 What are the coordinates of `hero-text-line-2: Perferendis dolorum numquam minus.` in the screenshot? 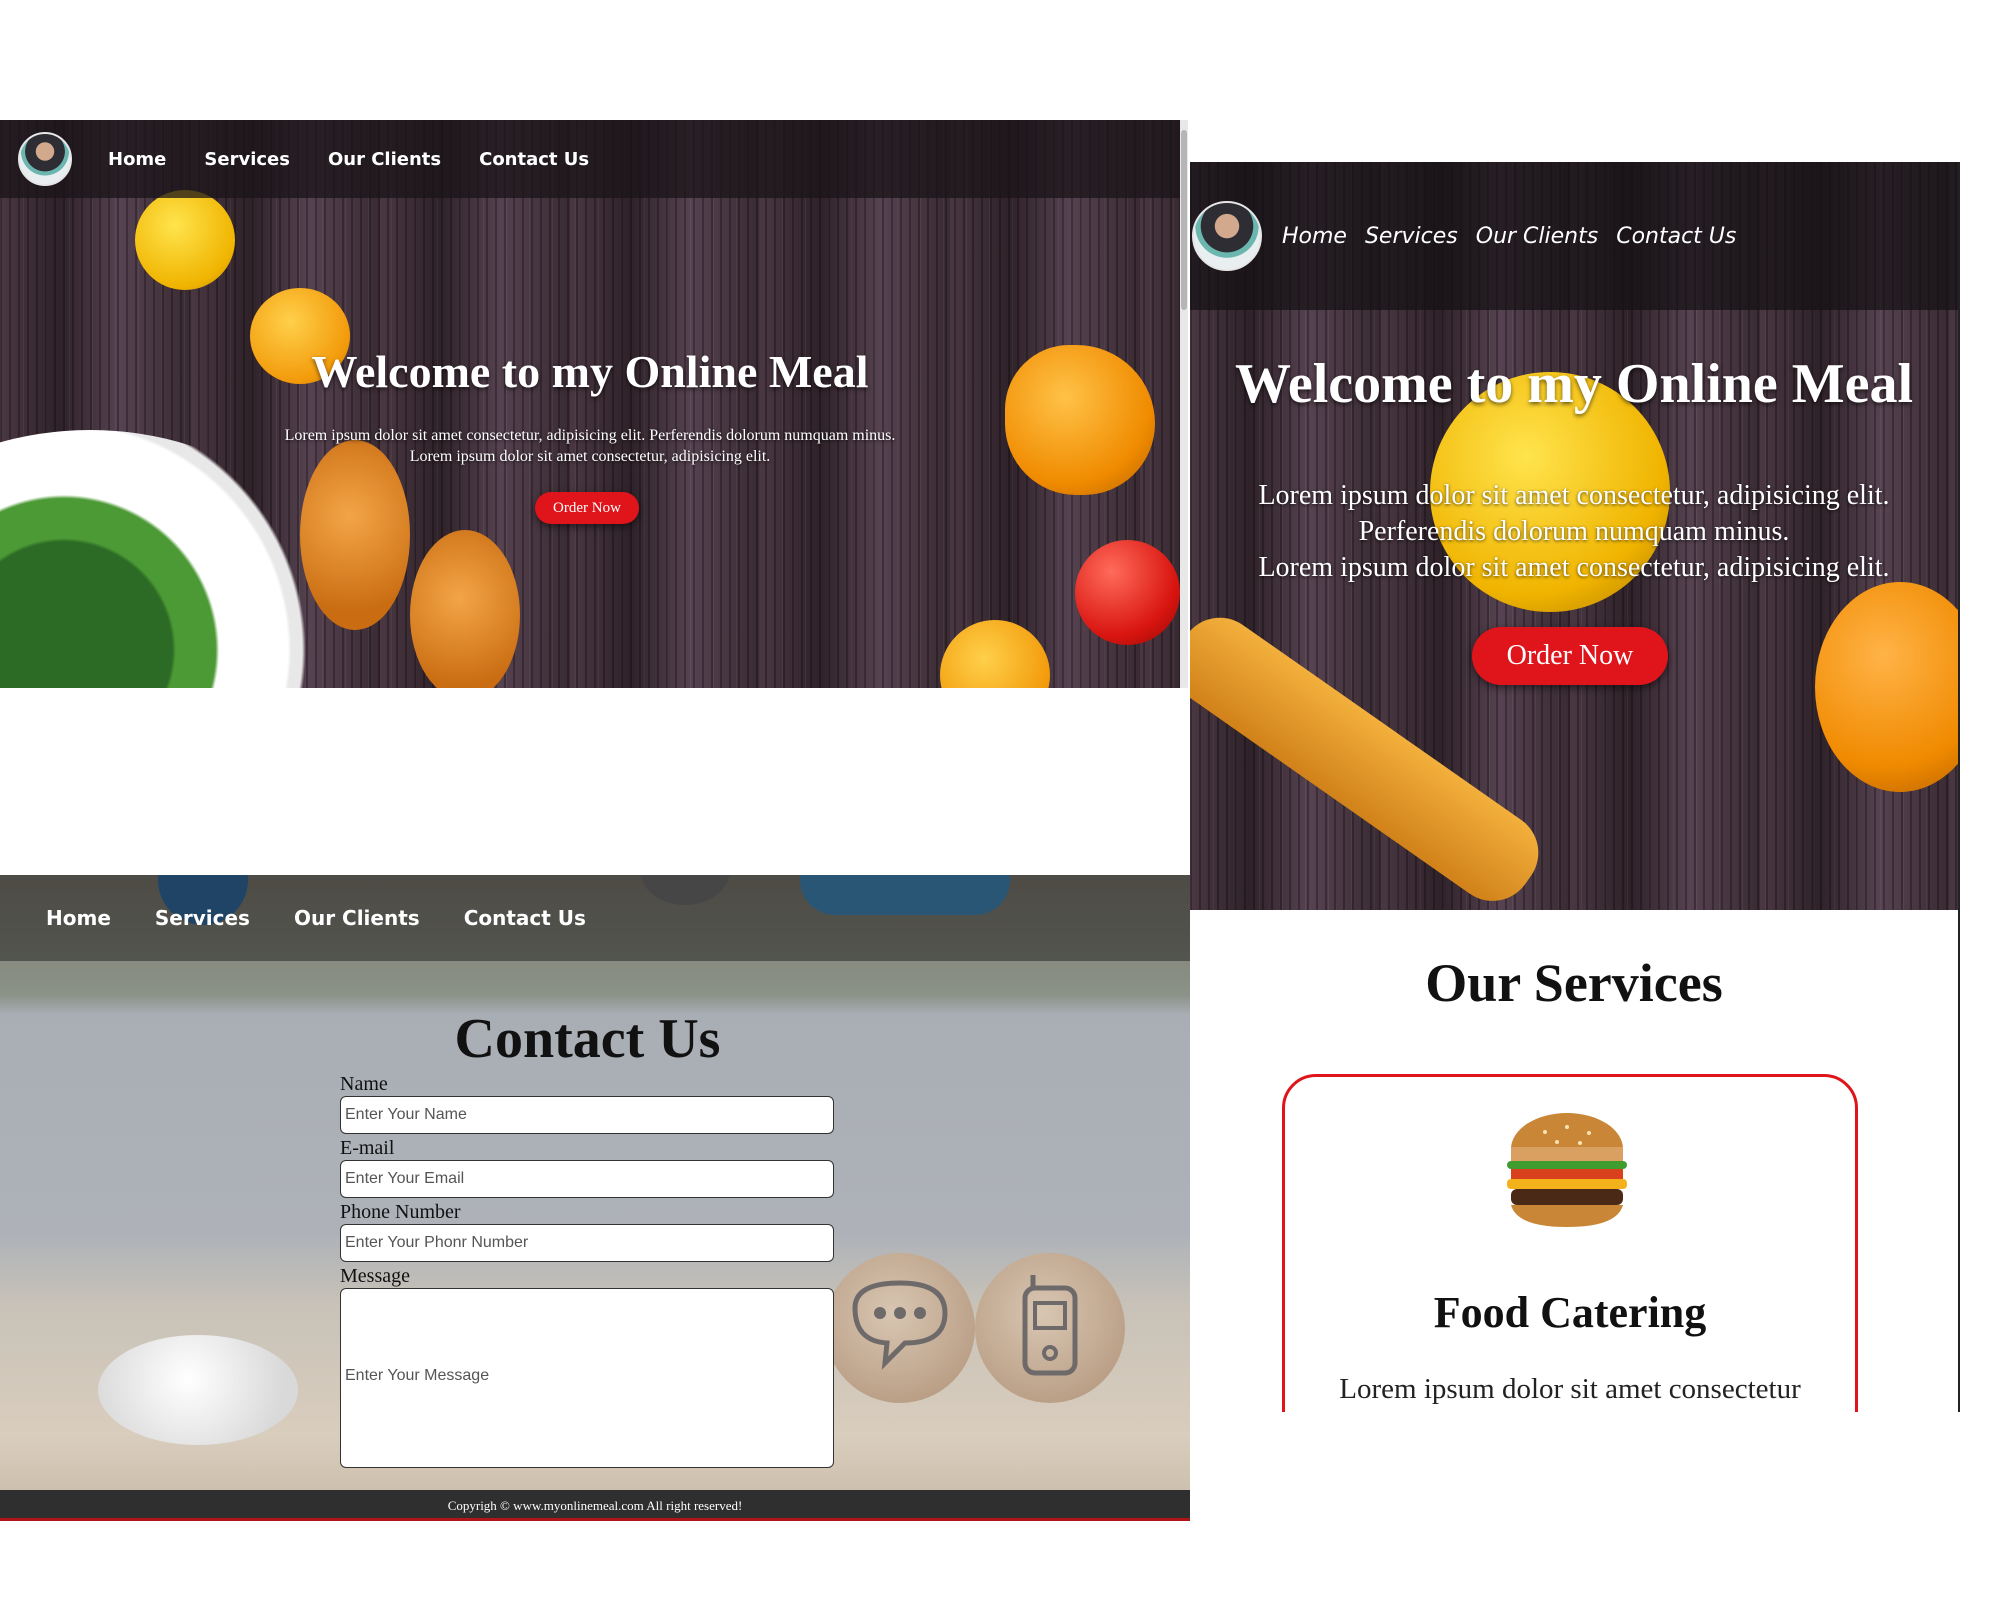 It's located at (1574, 531).